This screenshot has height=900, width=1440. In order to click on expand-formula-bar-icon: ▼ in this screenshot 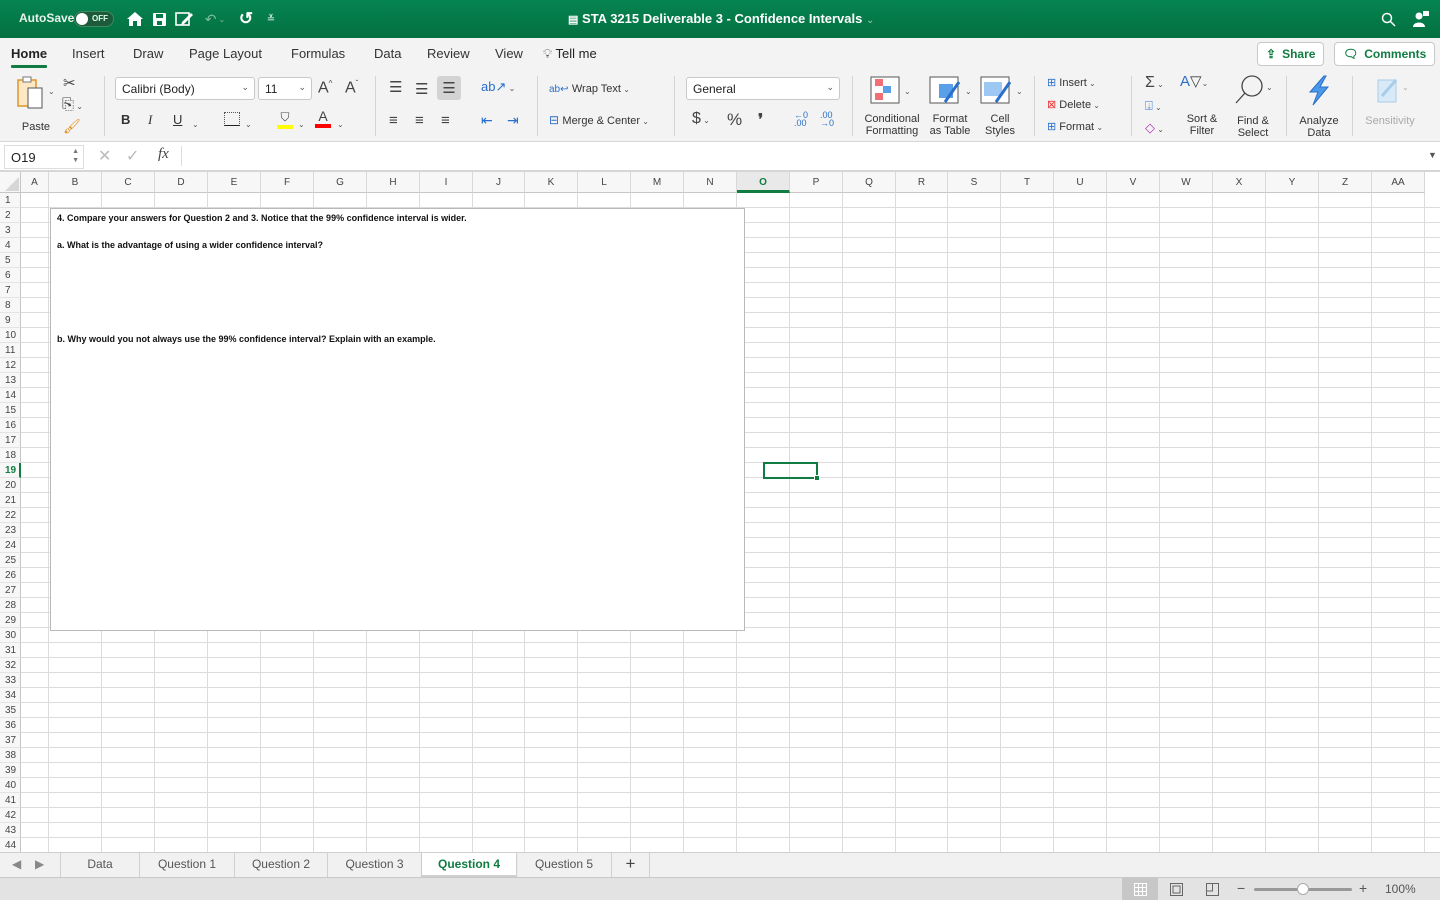, I will do `click(1432, 155)`.